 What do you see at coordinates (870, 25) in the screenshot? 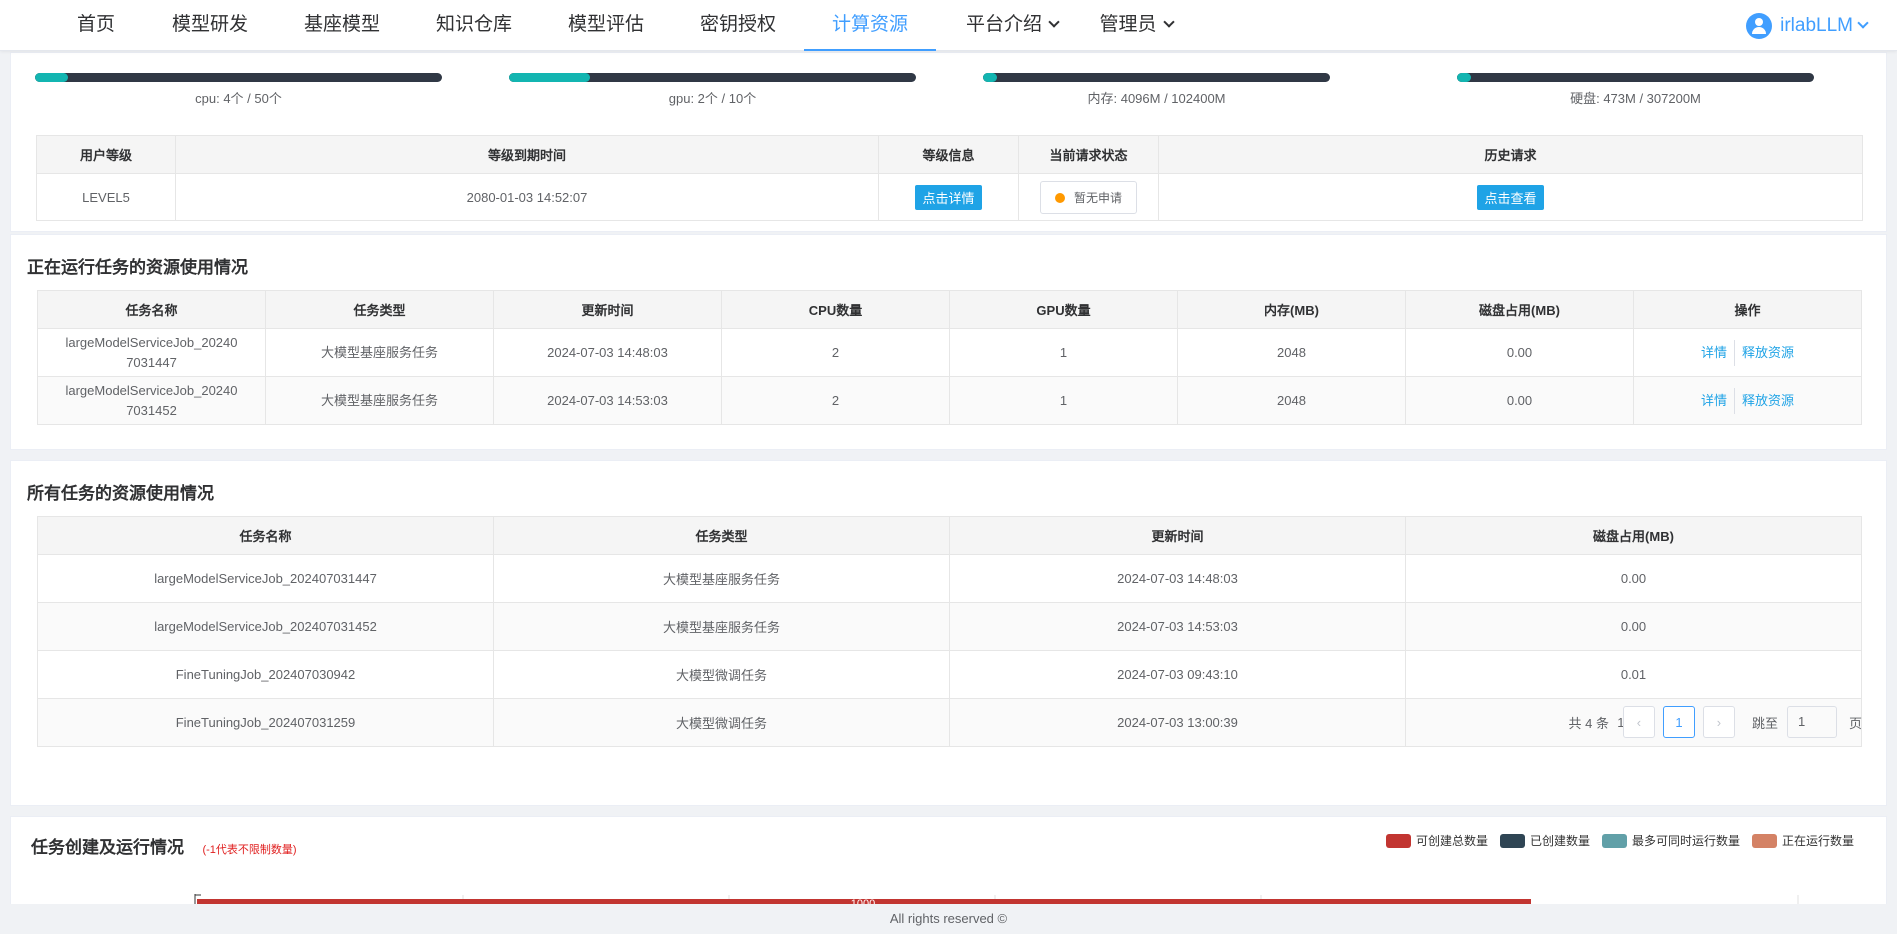
I see `nav-compute: 计算资源` at bounding box center [870, 25].